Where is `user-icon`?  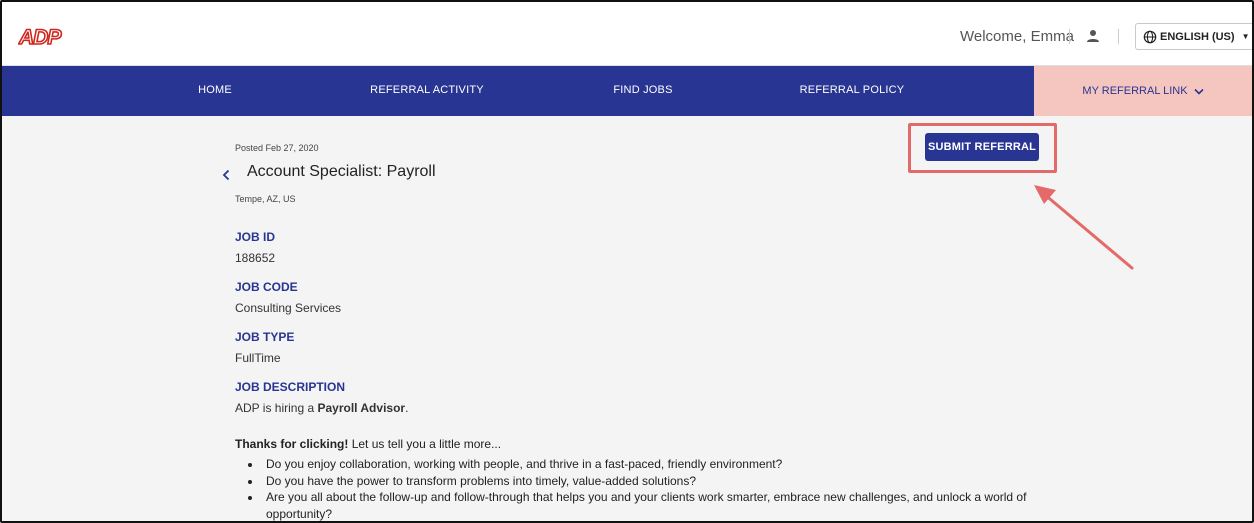
user-icon is located at coordinates (1093, 36).